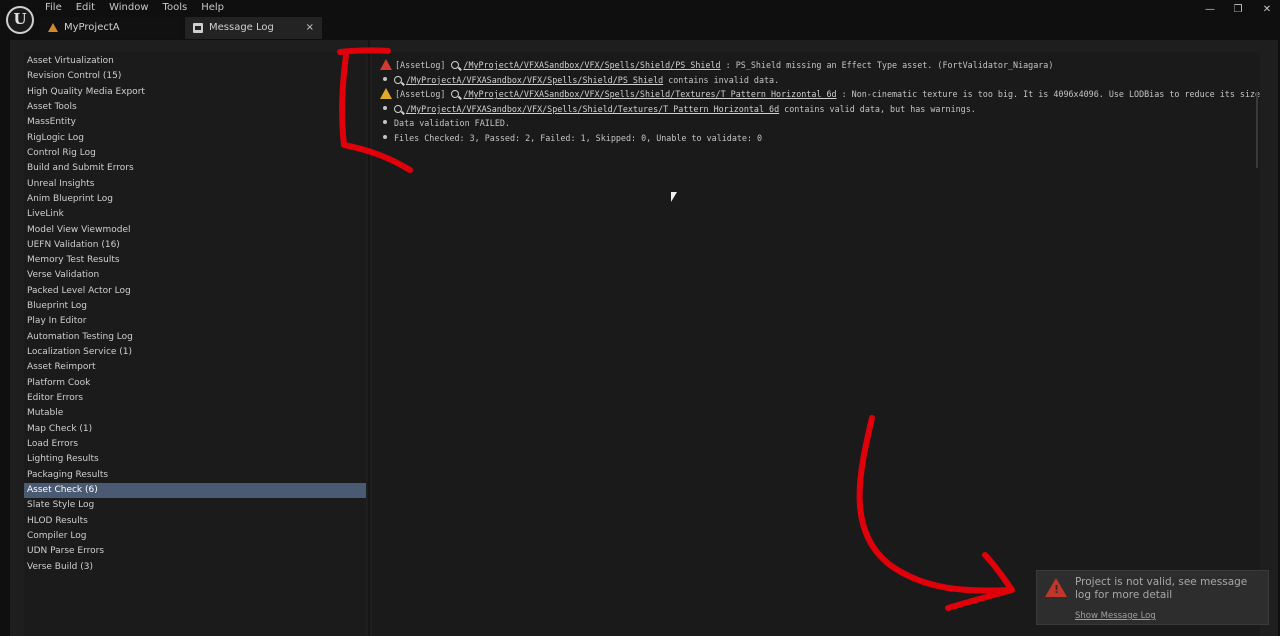  What do you see at coordinates (195, 76) in the screenshot?
I see `sidebar-item: Revision Control (15)` at bounding box center [195, 76].